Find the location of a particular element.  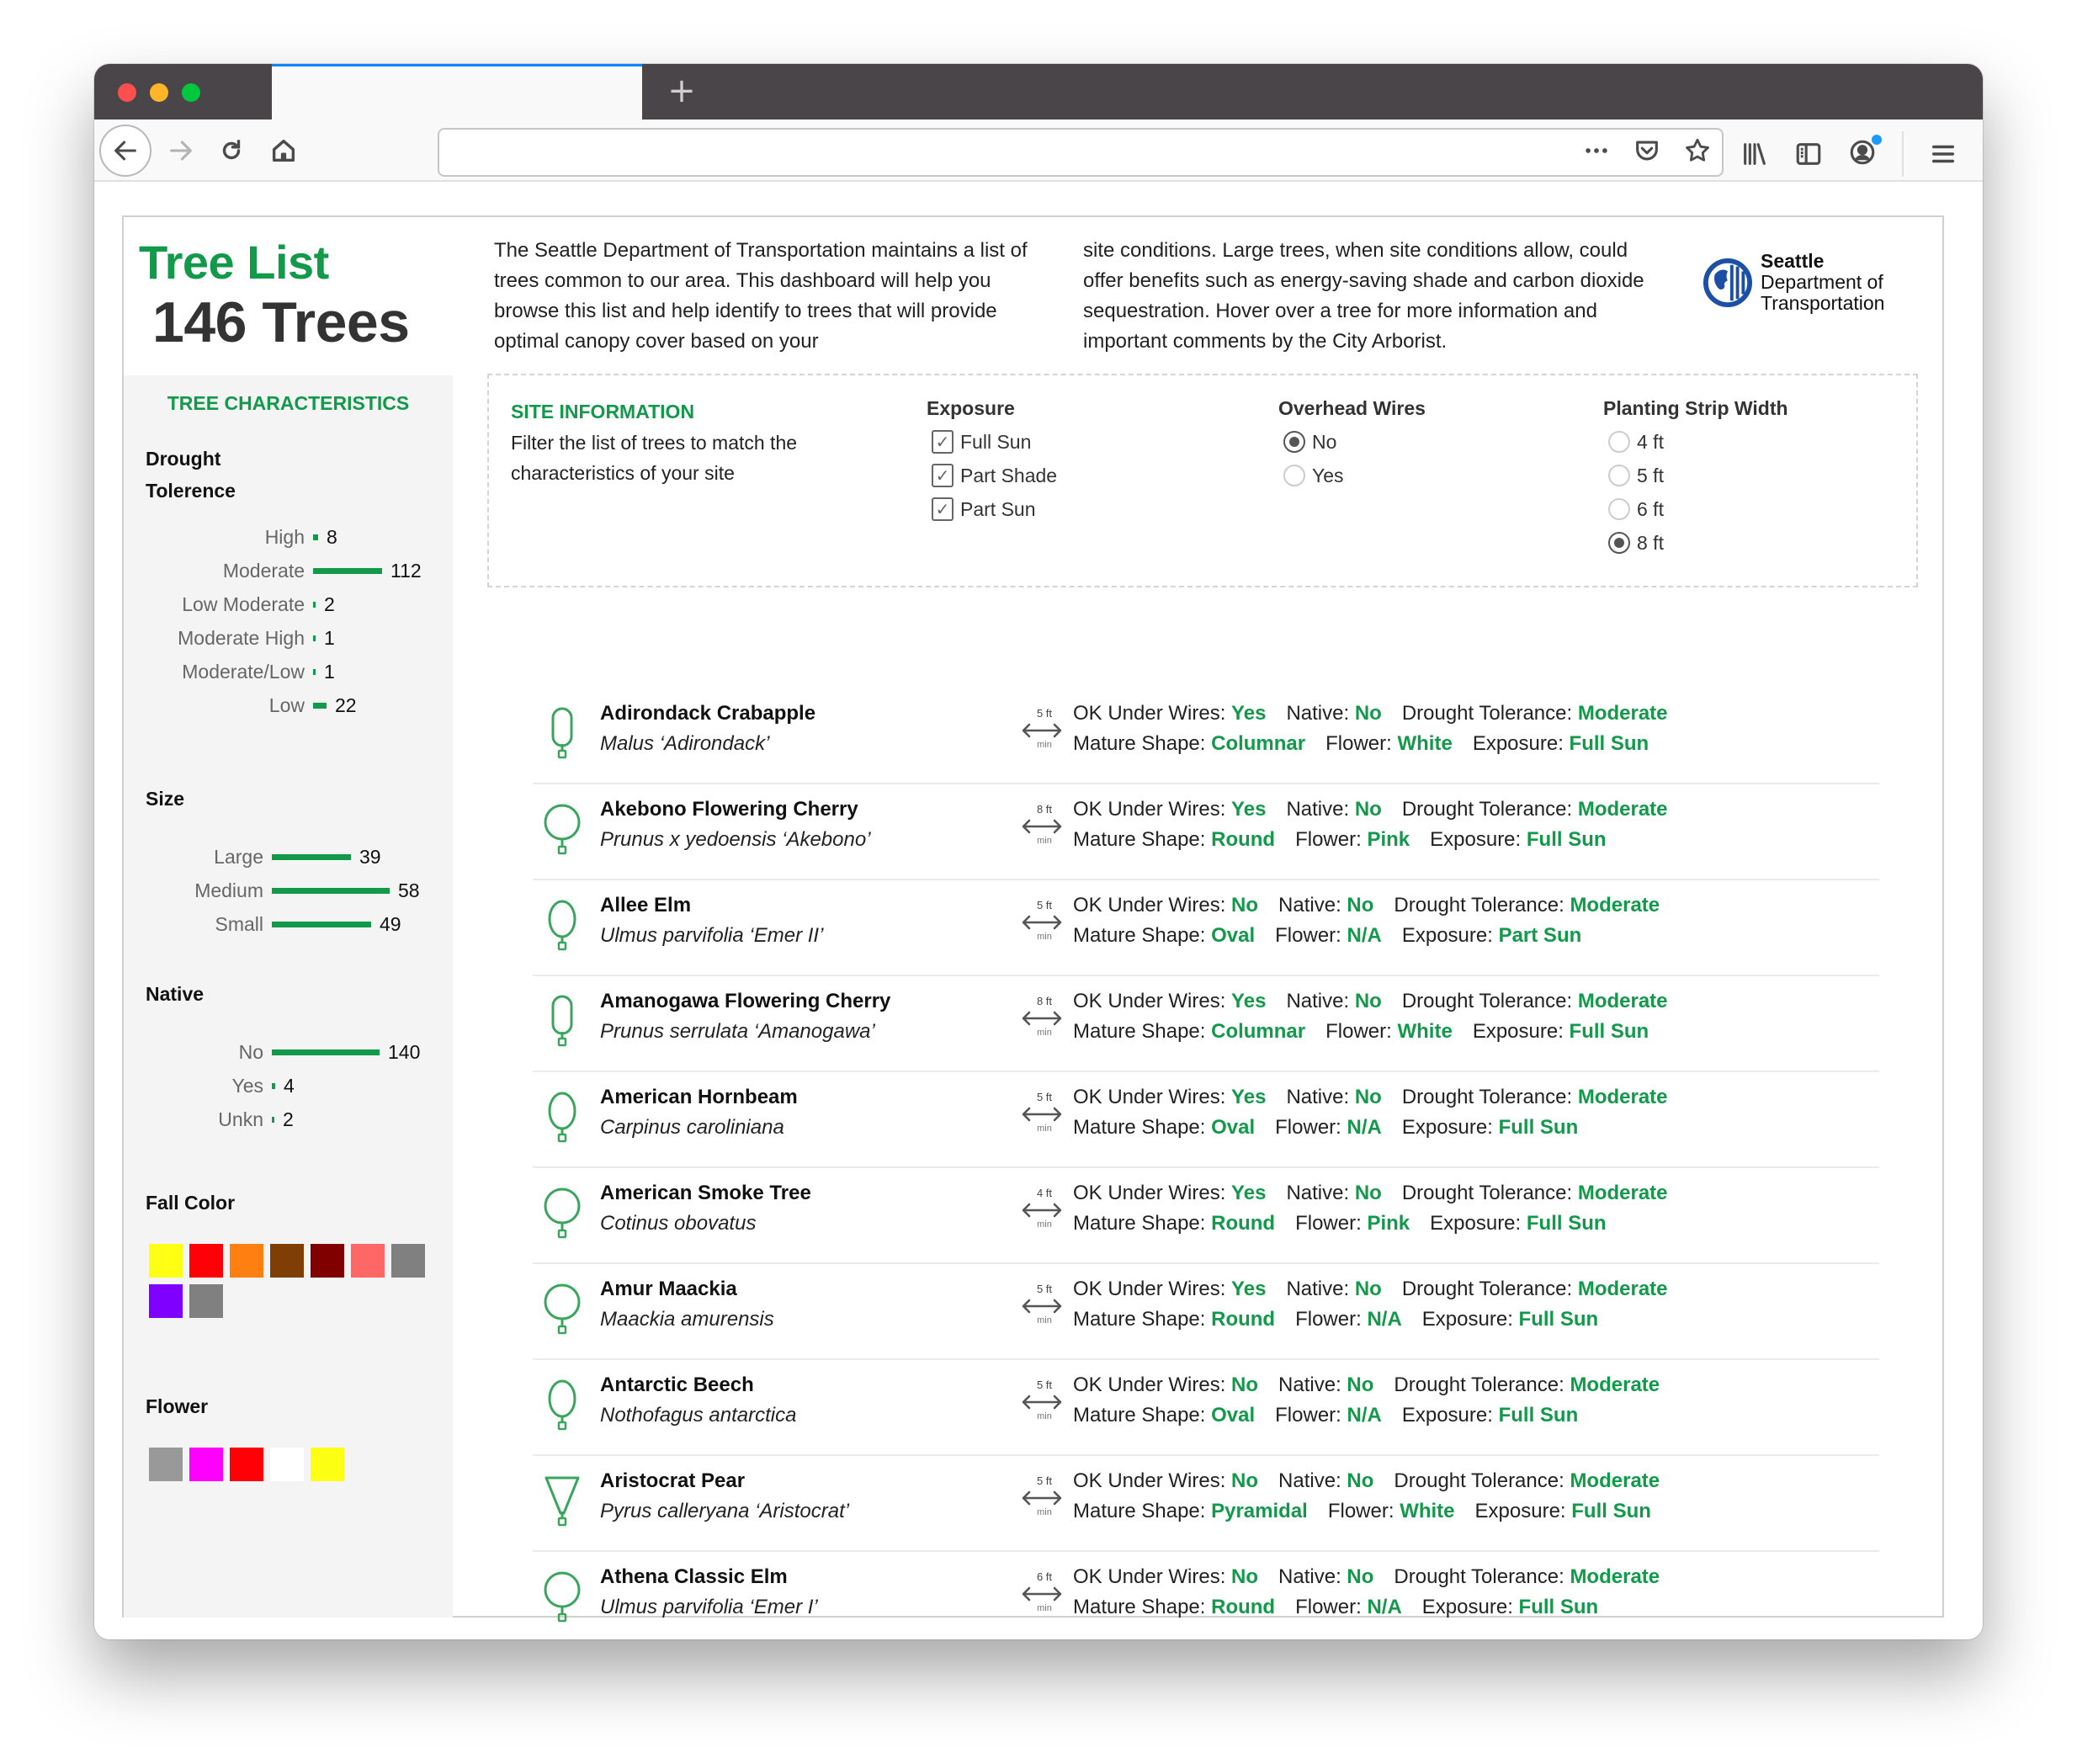

option-label: Part Sun is located at coordinates (998, 509).